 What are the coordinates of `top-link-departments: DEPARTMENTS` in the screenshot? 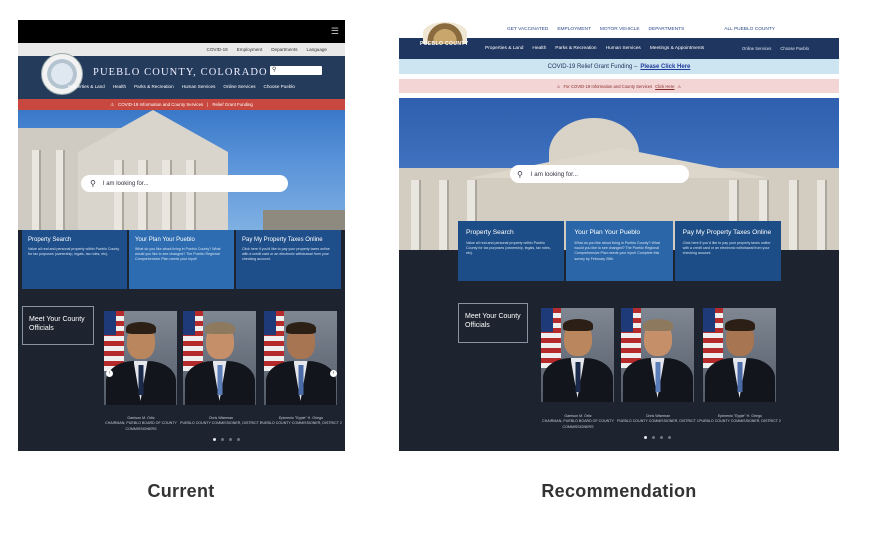 It's located at (667, 29).